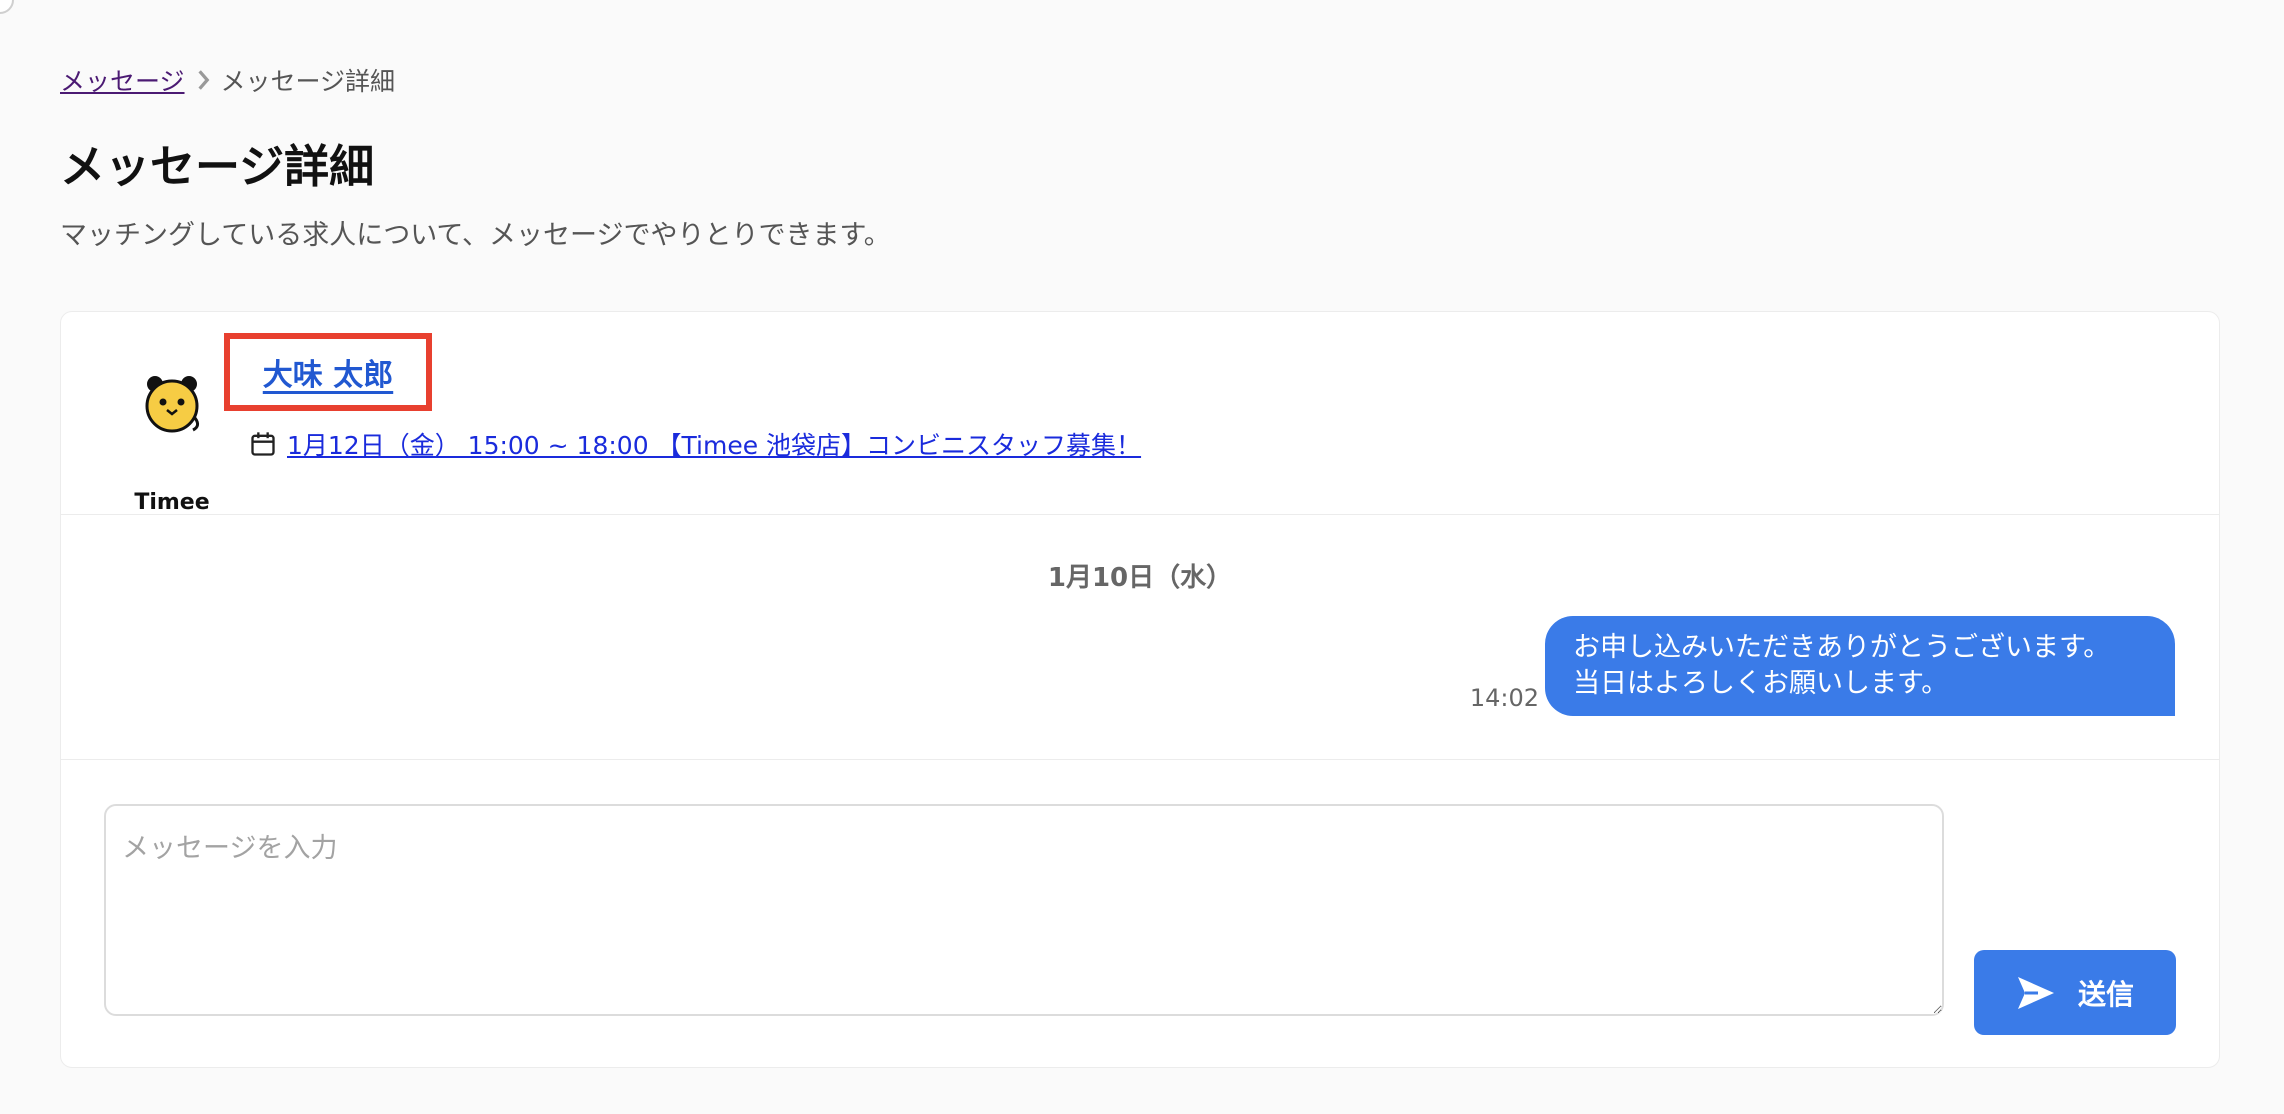 This screenshot has height=1114, width=2284. Describe the element at coordinates (1504, 698) in the screenshot. I see `message-time: 14:02` at that location.